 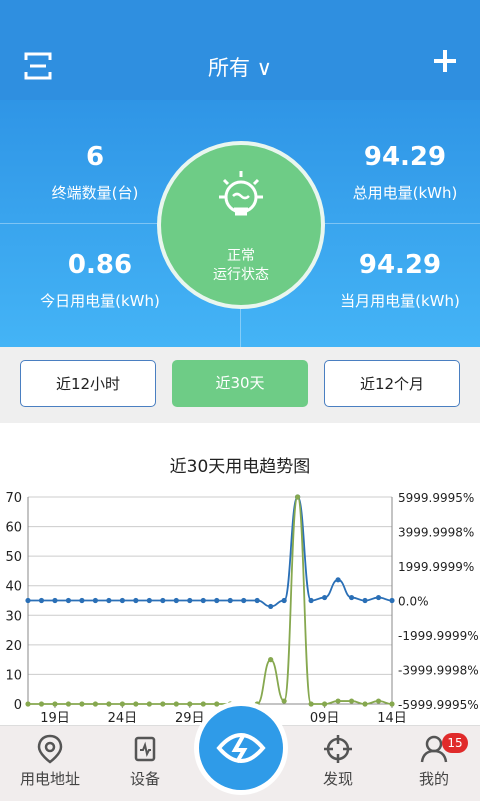 What do you see at coordinates (145, 749) in the screenshot?
I see `device-icon` at bounding box center [145, 749].